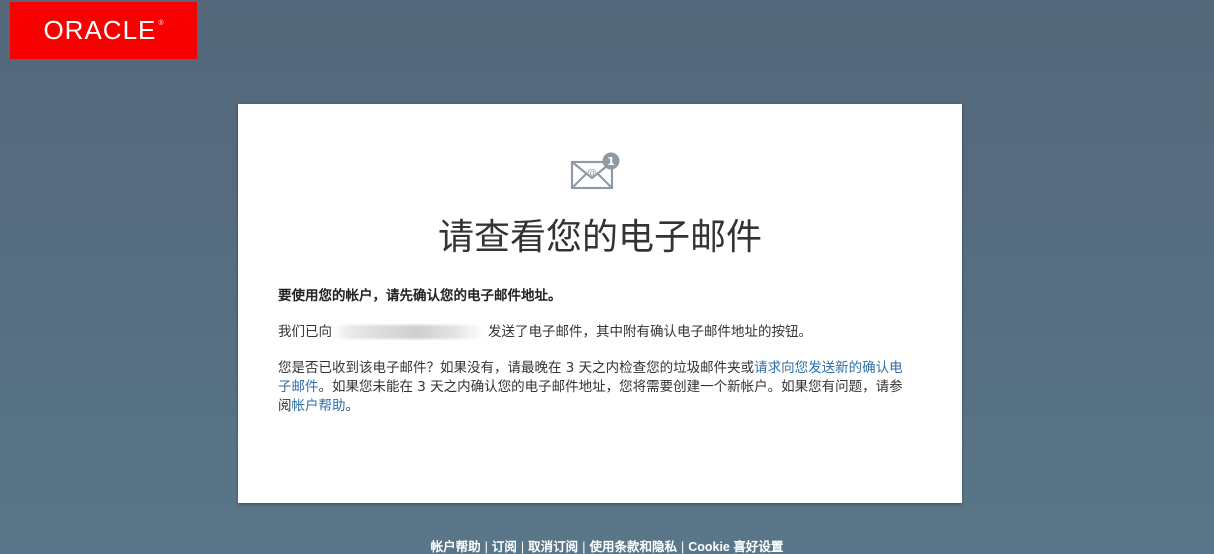 The image size is (1214, 554). What do you see at coordinates (410, 332) in the screenshot?
I see `redacted-email-address` at bounding box center [410, 332].